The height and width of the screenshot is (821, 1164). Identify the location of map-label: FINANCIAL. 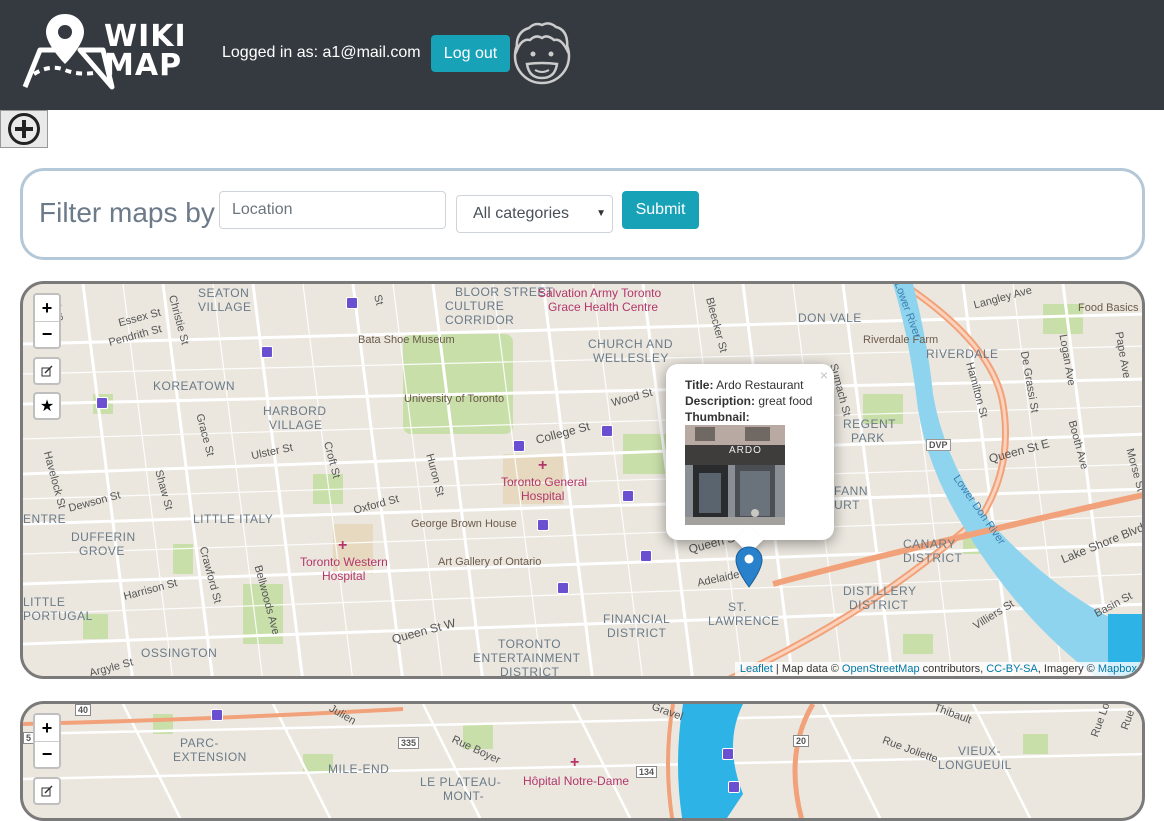
(637, 619).